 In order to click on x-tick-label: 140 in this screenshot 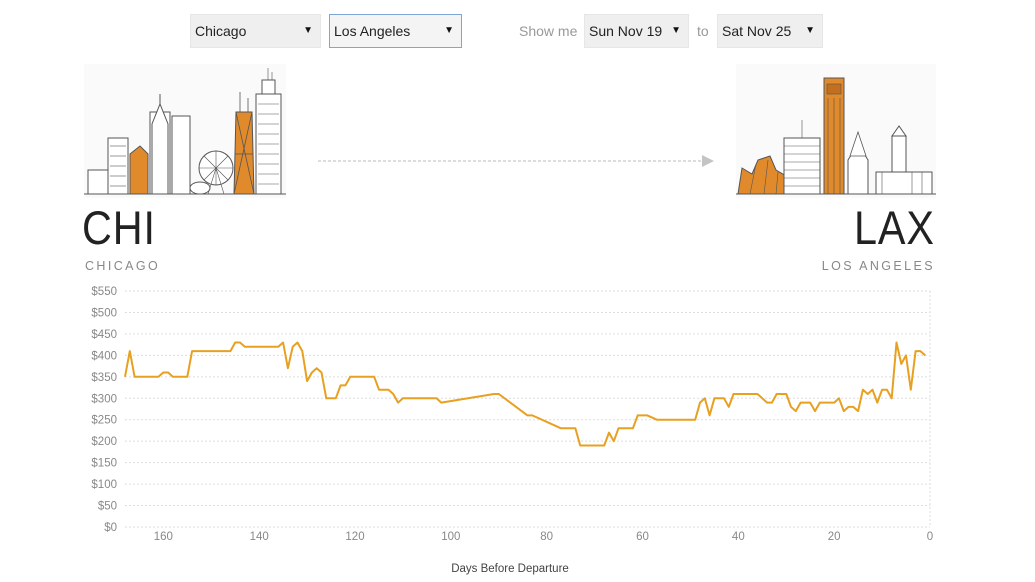, I will do `click(259, 537)`.